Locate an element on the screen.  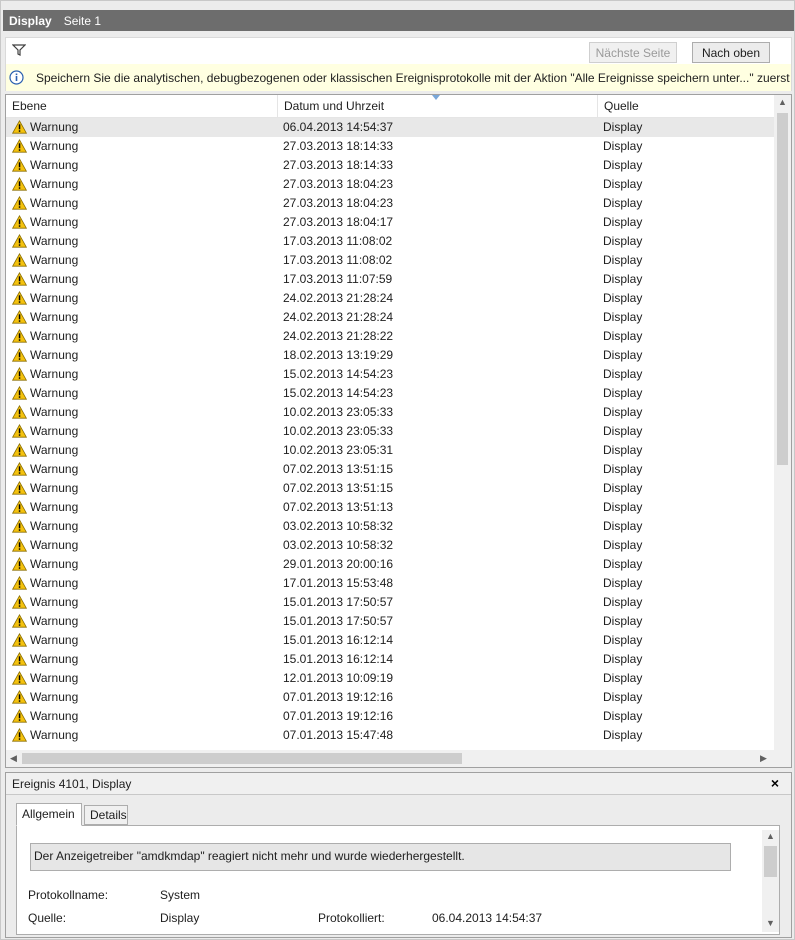
scroll-left-icon: ◀ is located at coordinates (13, 758).